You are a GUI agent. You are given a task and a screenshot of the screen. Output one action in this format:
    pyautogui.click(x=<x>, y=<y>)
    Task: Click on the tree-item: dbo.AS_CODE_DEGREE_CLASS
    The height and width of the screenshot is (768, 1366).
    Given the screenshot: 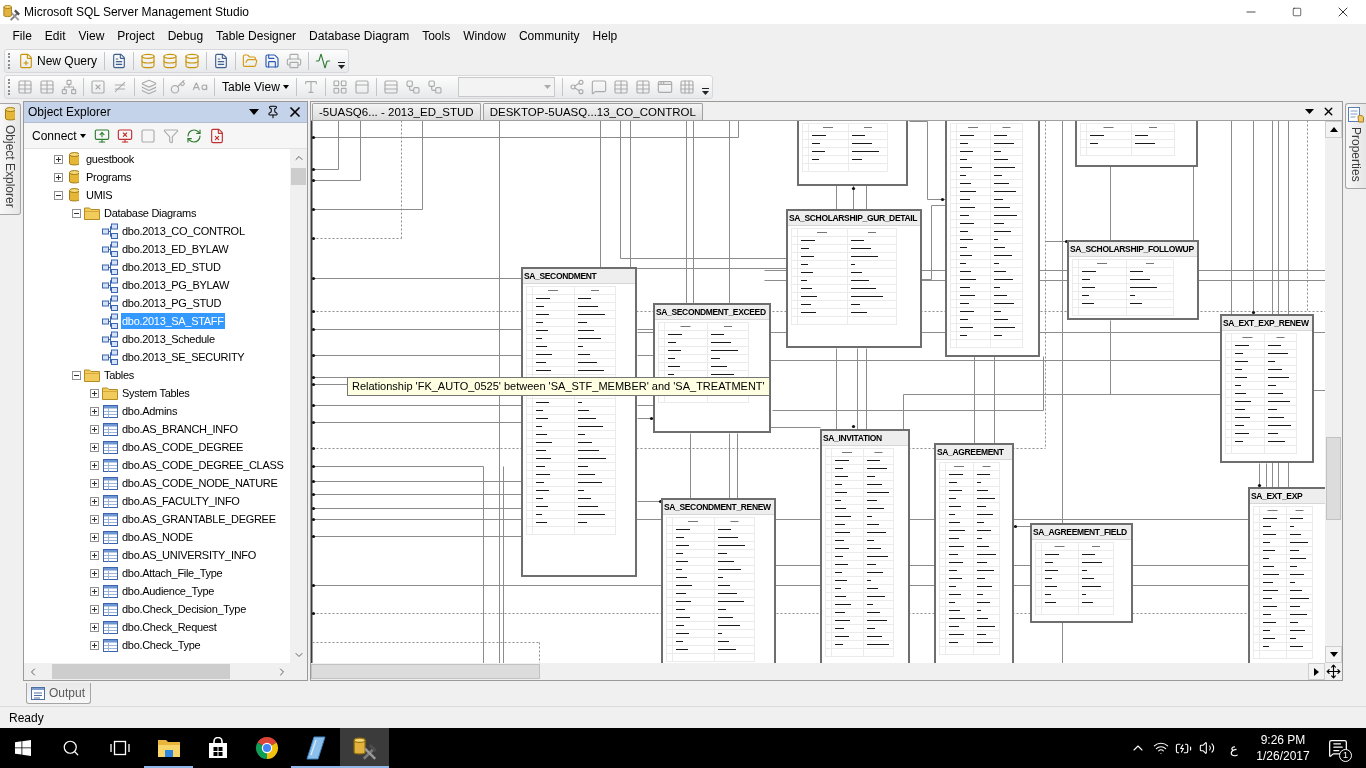 What is the action you would take?
    pyautogui.click(x=203, y=465)
    